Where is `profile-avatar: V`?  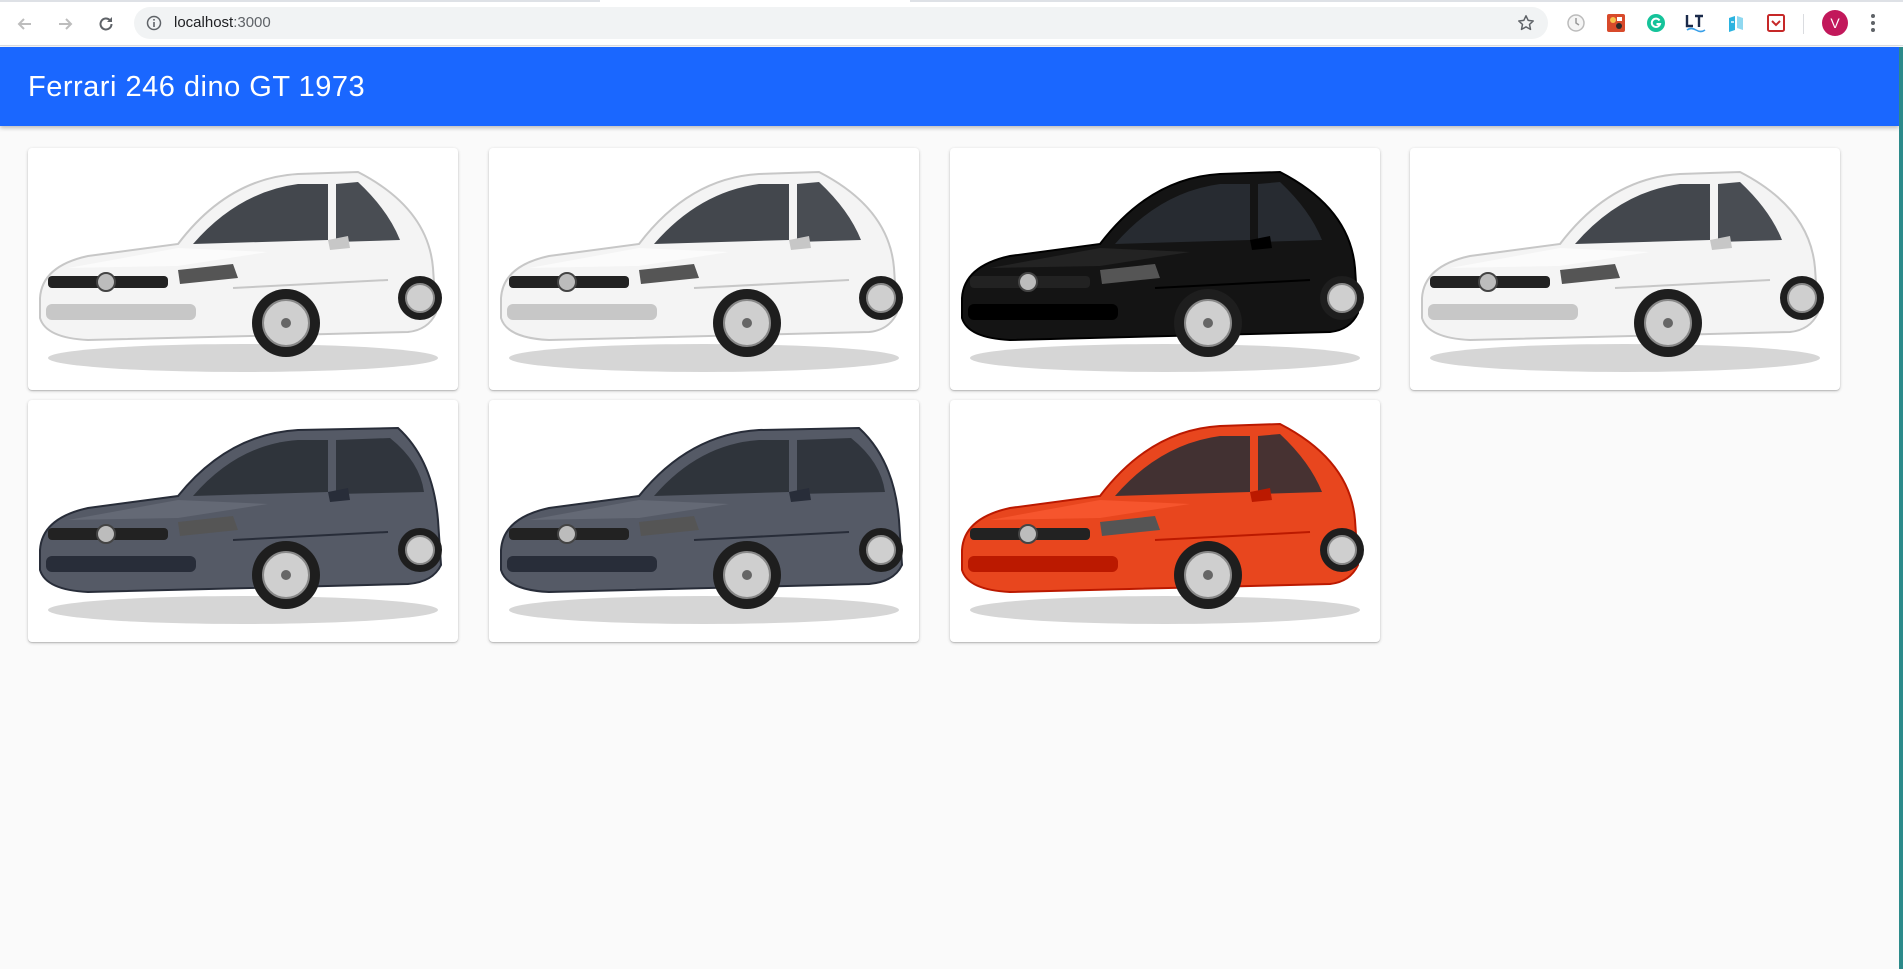
profile-avatar: V is located at coordinates (1835, 23).